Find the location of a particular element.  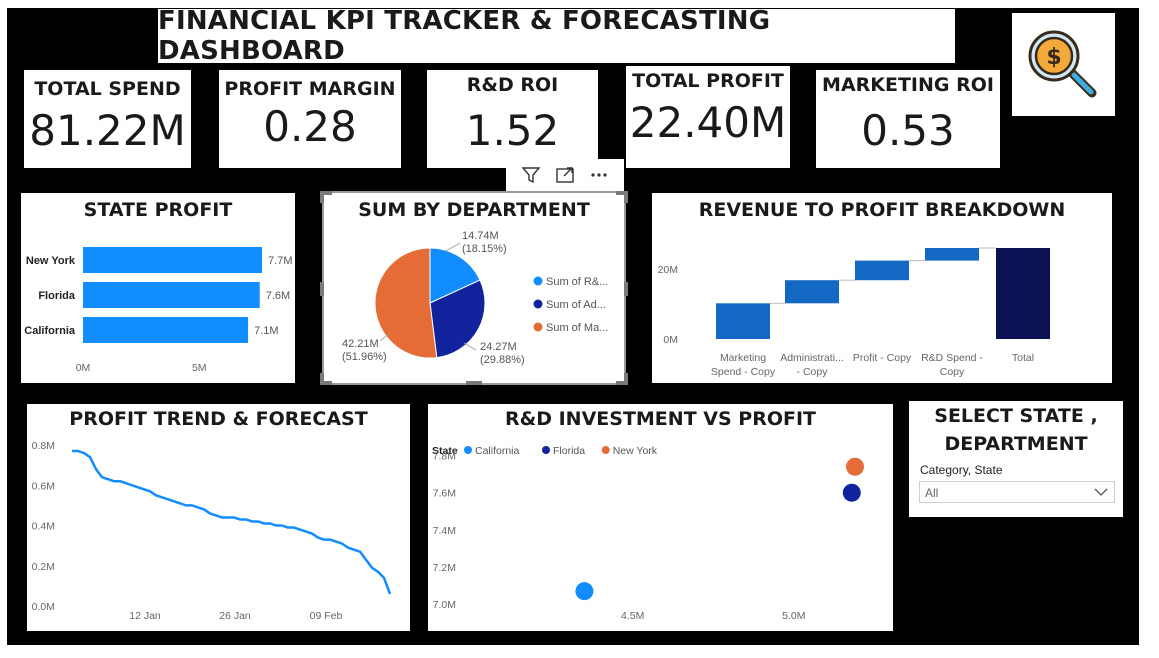

slicer-title-line2: DEPARTMENT is located at coordinates (1016, 444).